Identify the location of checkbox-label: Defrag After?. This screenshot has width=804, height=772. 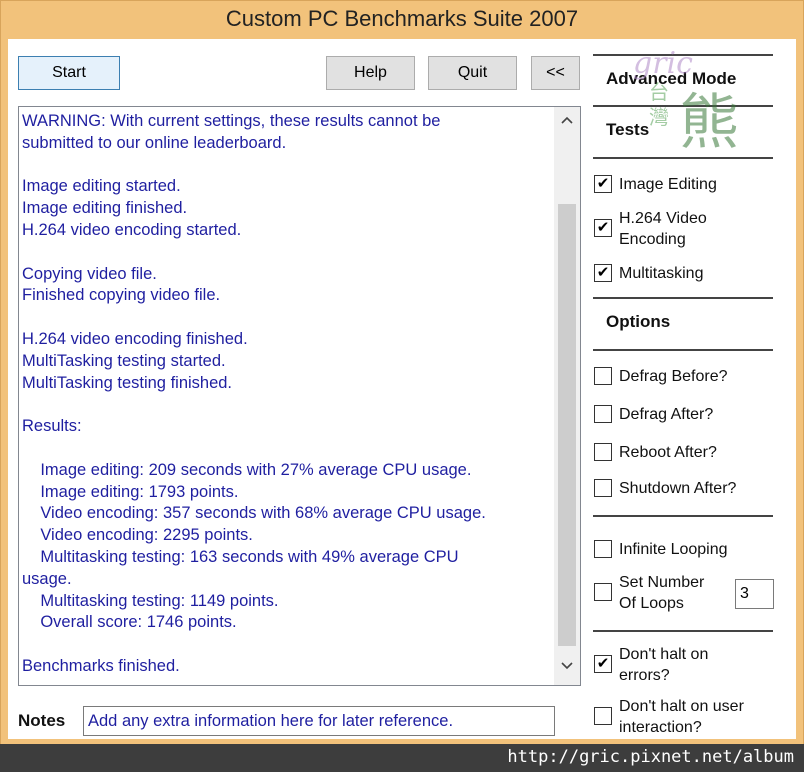
(666, 414).